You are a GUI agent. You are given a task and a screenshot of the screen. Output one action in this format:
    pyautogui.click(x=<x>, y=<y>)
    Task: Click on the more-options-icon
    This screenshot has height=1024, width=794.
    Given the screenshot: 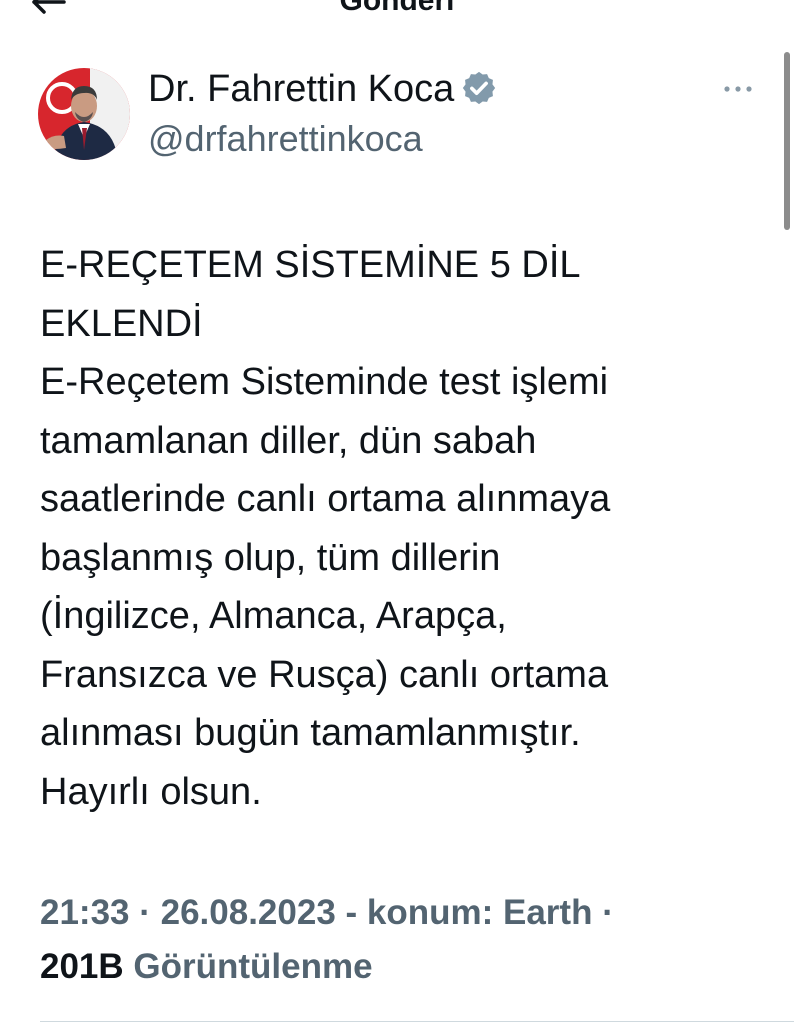 What is the action you would take?
    pyautogui.click(x=738, y=89)
    